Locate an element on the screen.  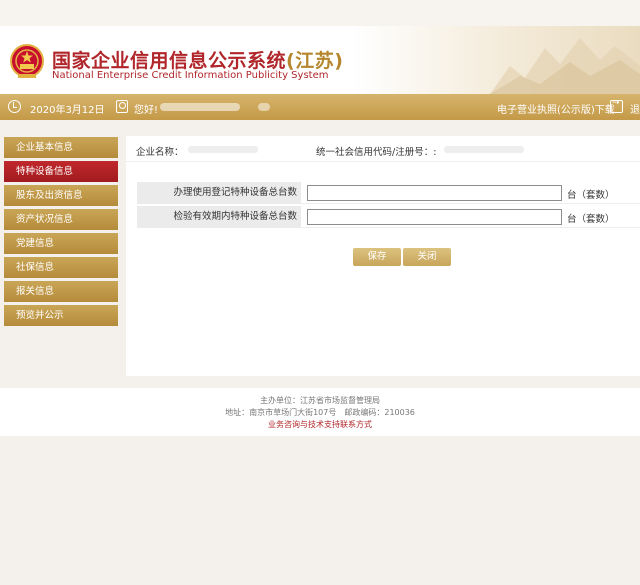
redacted-username-extra is located at coordinates (264, 107).